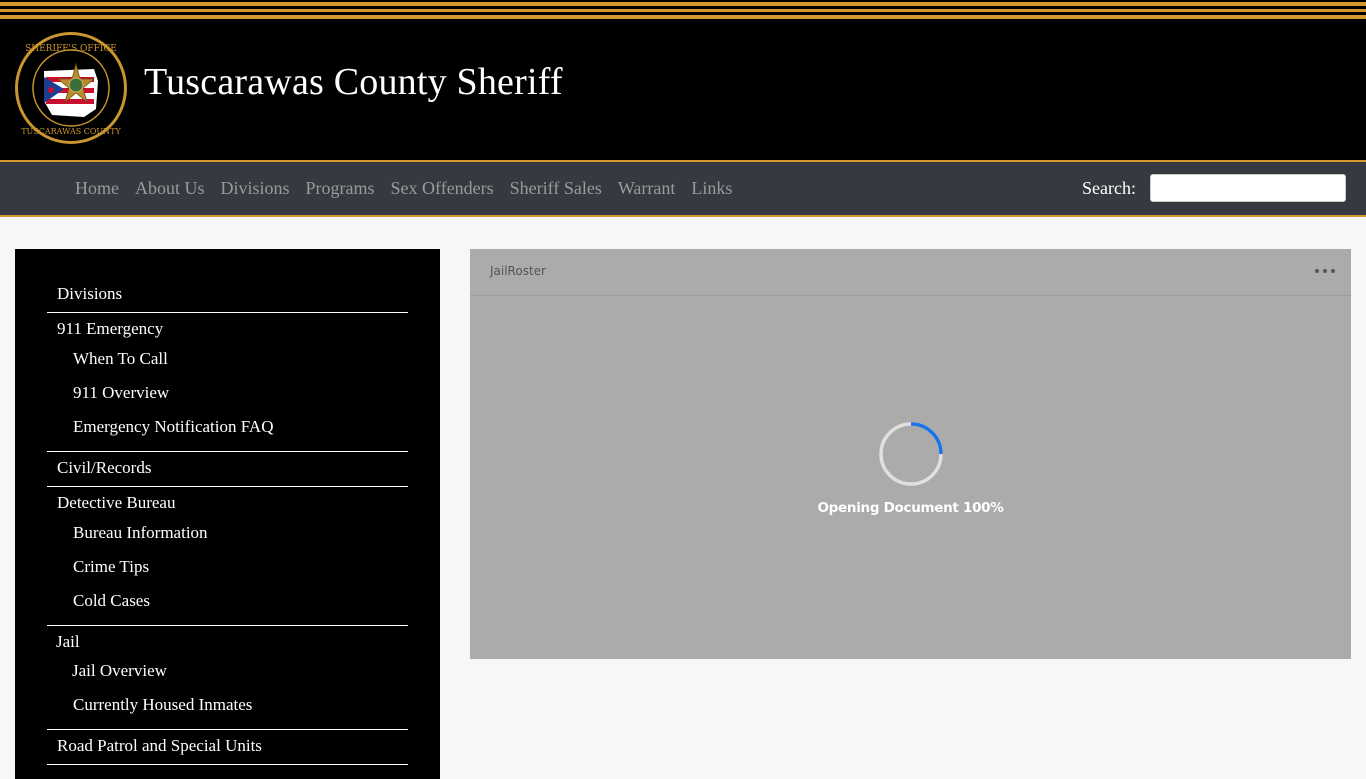 The width and height of the screenshot is (1366, 779). What do you see at coordinates (71, 49) in the screenshot?
I see `svg-text: SHERIFF'S OFFICE` at bounding box center [71, 49].